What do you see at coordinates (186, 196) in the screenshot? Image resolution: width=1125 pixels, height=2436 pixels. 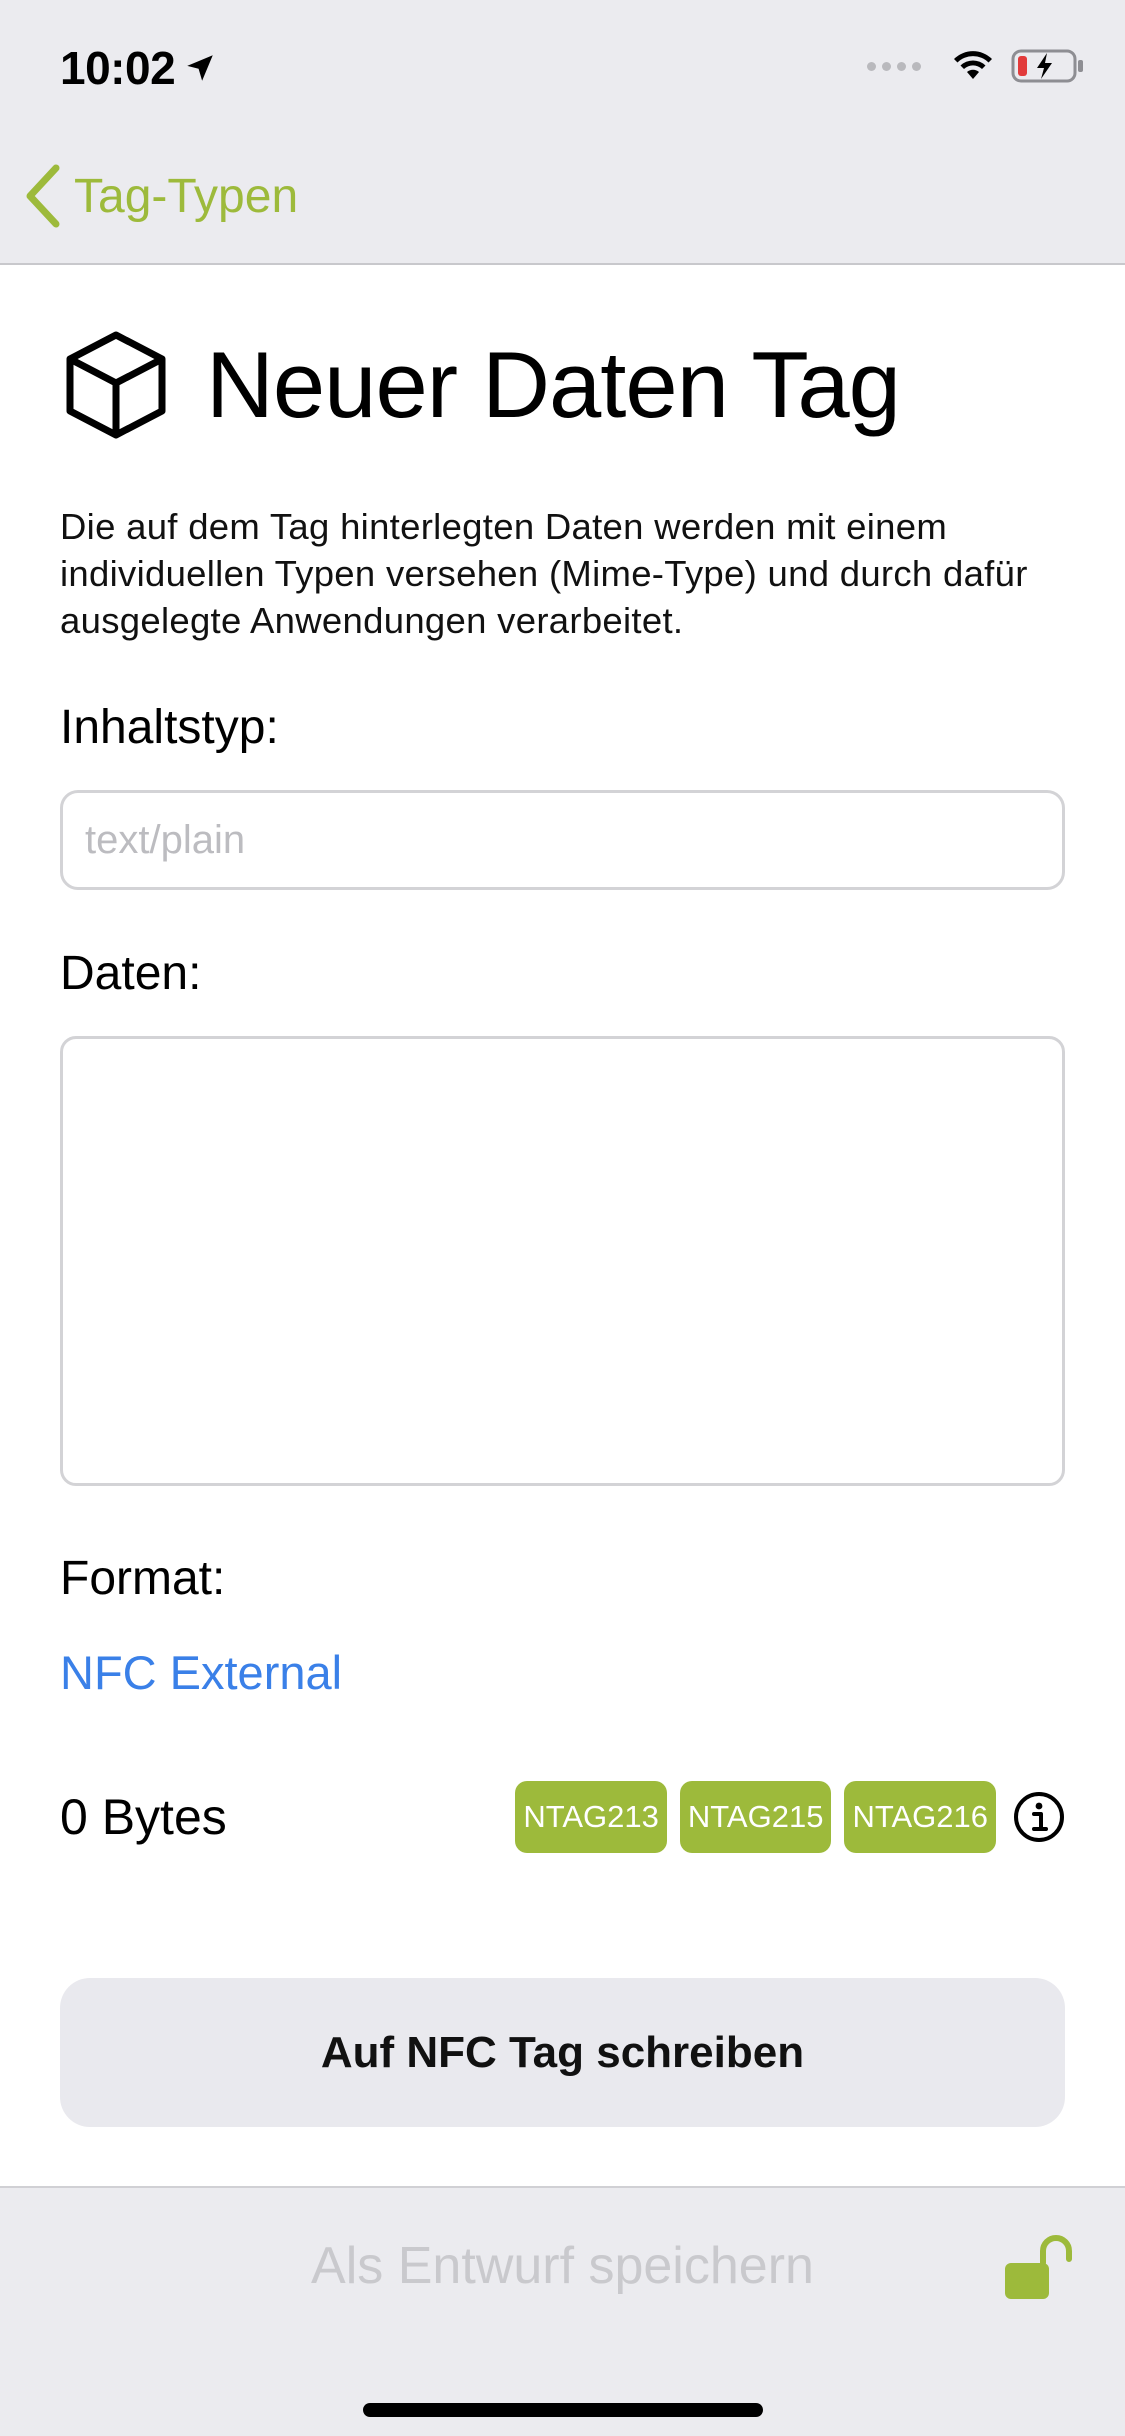 I see `back-button-label: Tag-Typen` at bounding box center [186, 196].